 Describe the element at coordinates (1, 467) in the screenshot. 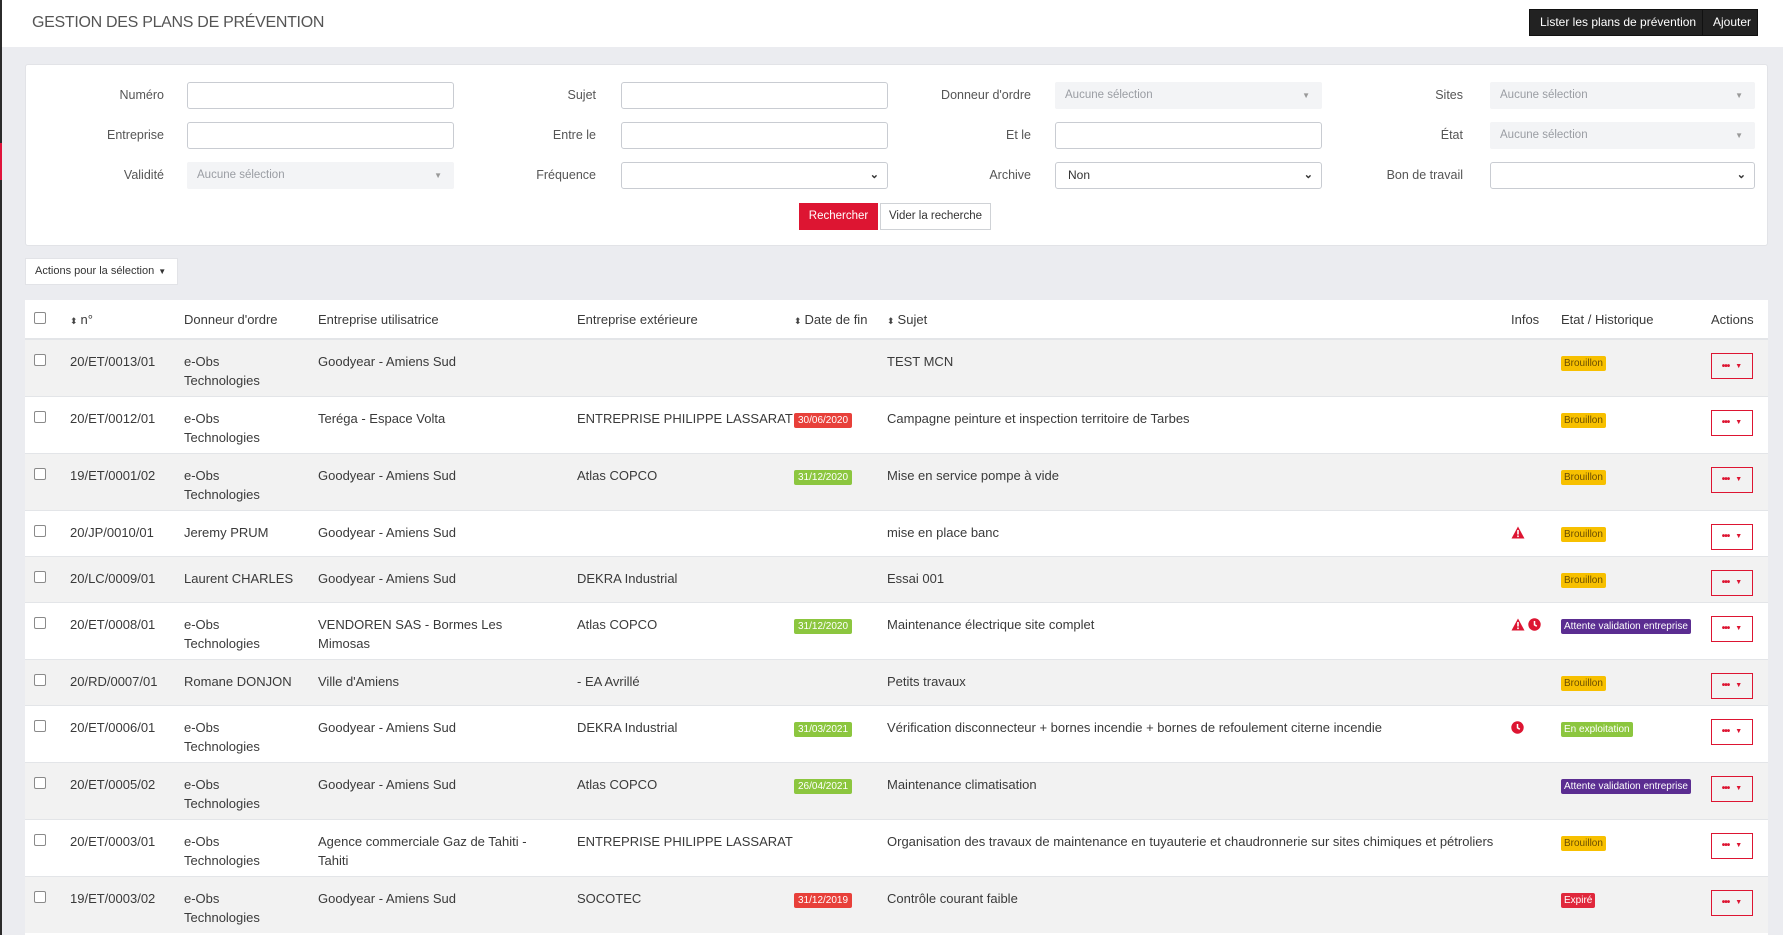

I see `window-edge` at that location.